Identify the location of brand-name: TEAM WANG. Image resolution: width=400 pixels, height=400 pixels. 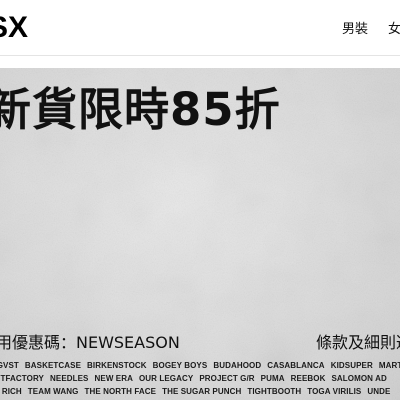
(53, 391).